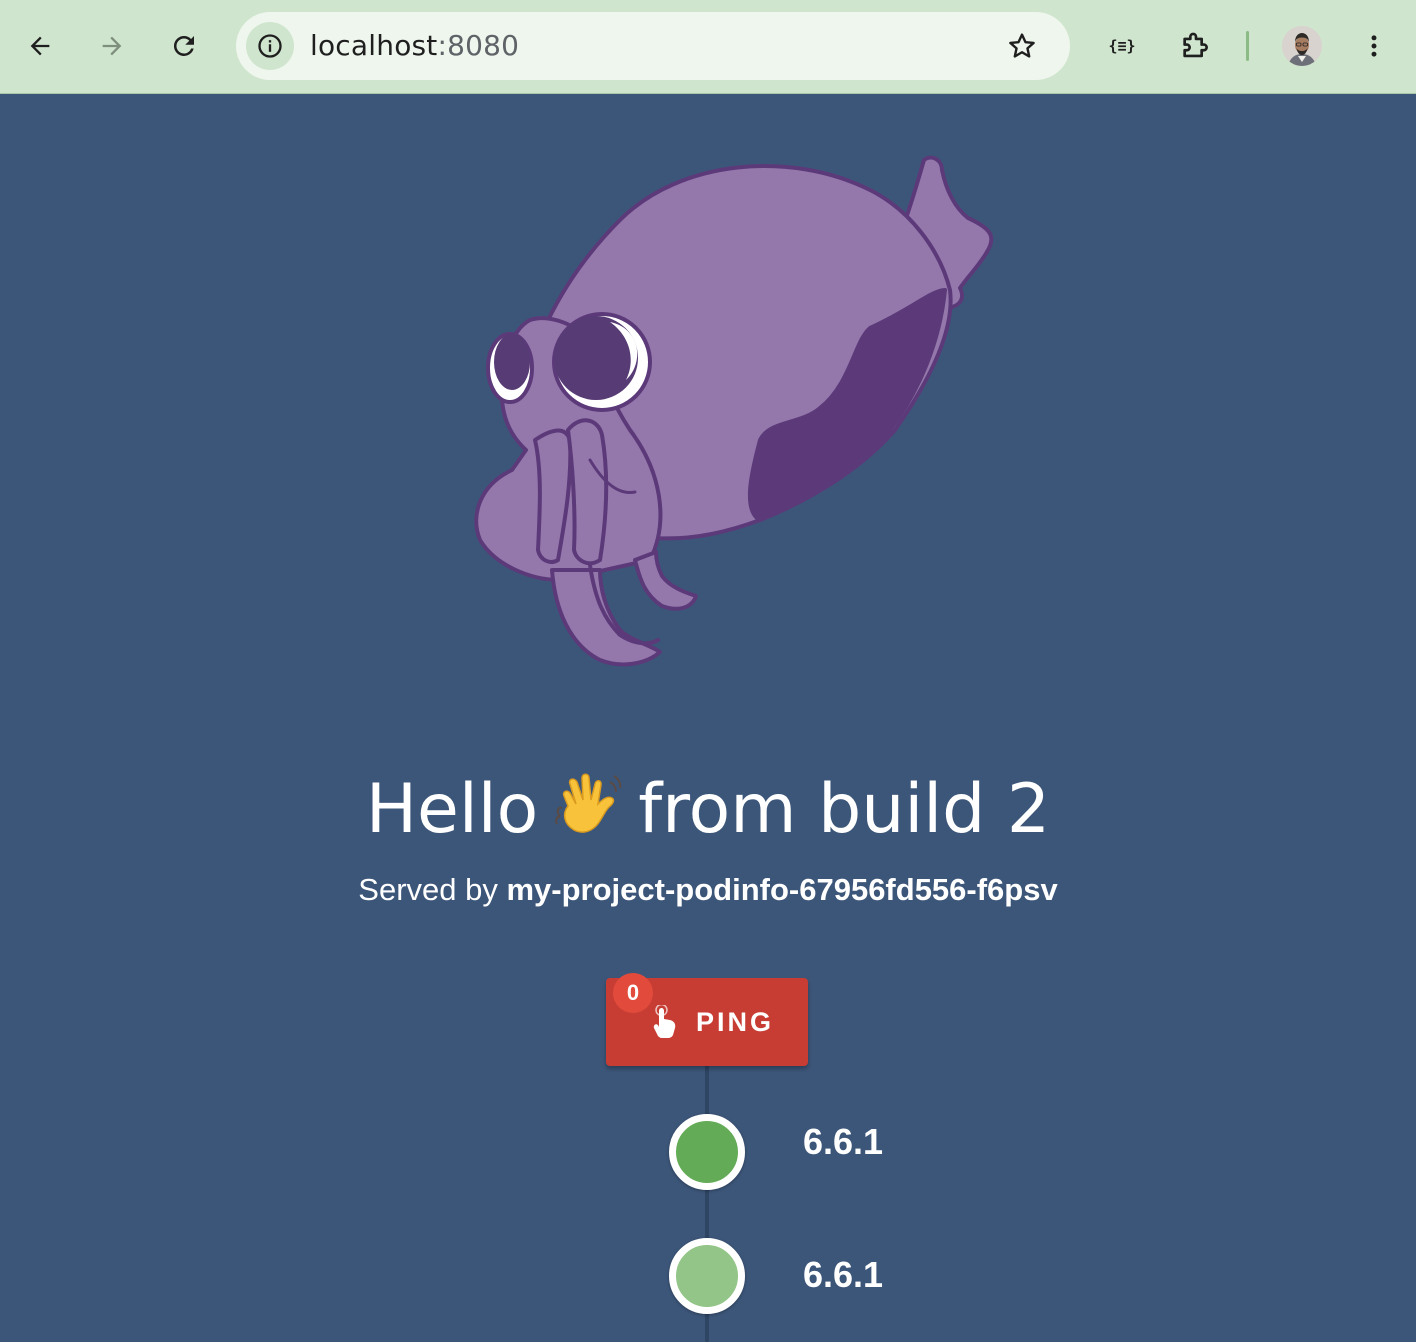 The image size is (1416, 1342). I want to click on browser-toolbar: localhost:8080 {≡}, so click(708, 47).